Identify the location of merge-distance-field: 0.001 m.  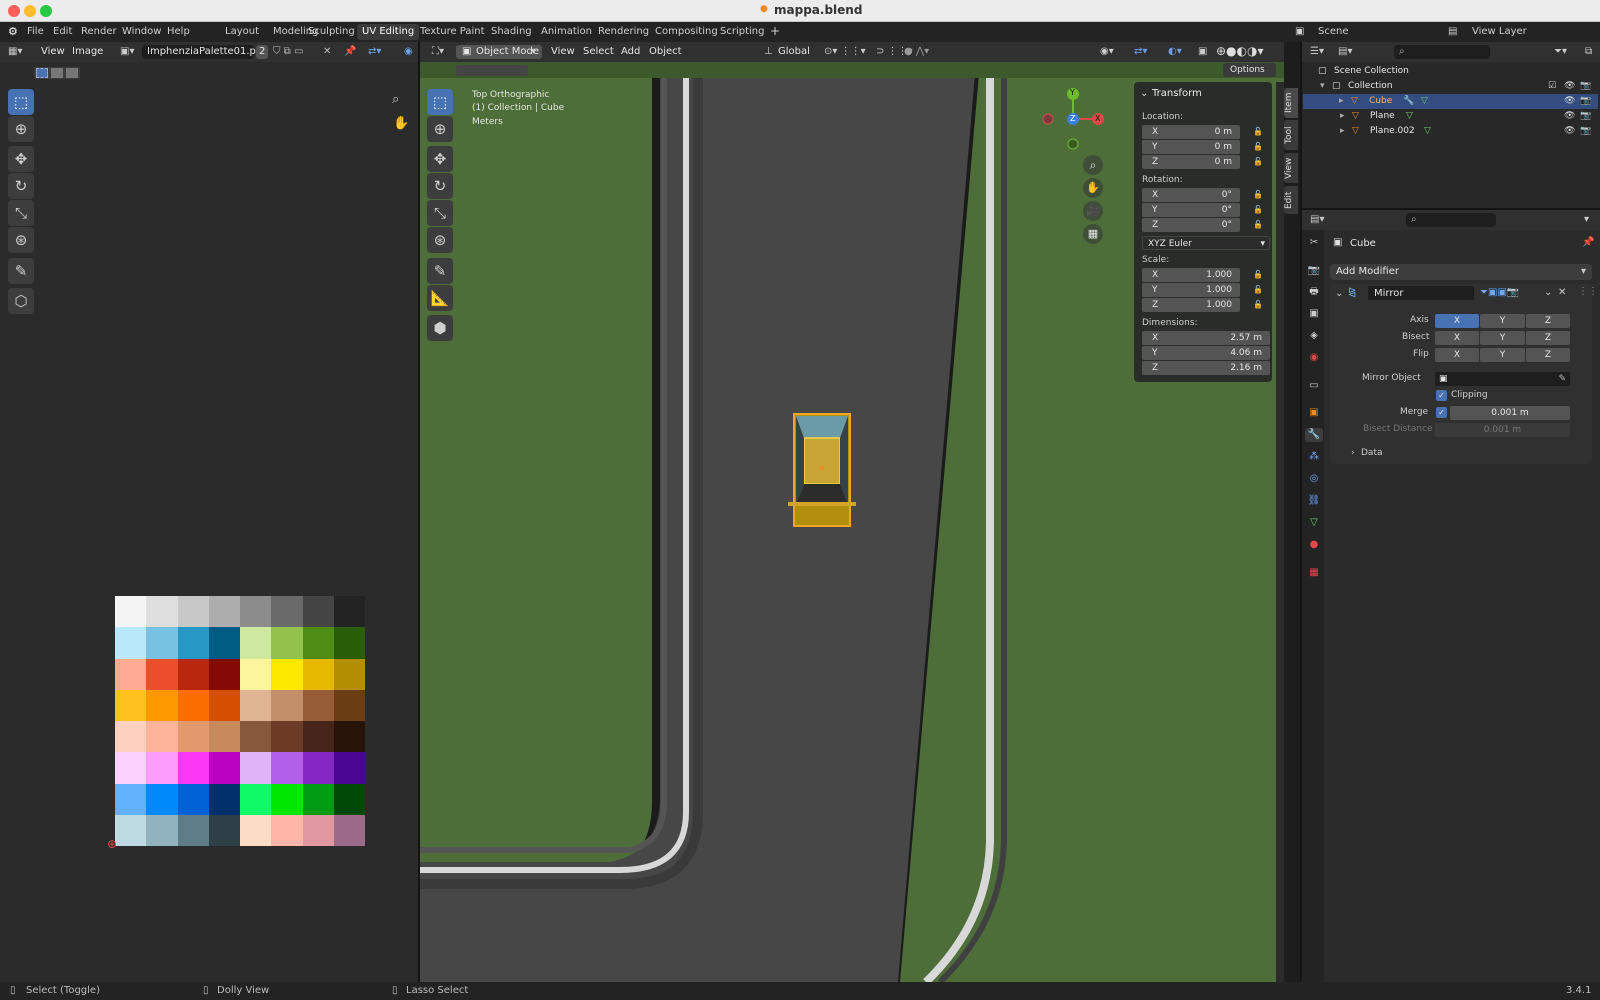
(1510, 413).